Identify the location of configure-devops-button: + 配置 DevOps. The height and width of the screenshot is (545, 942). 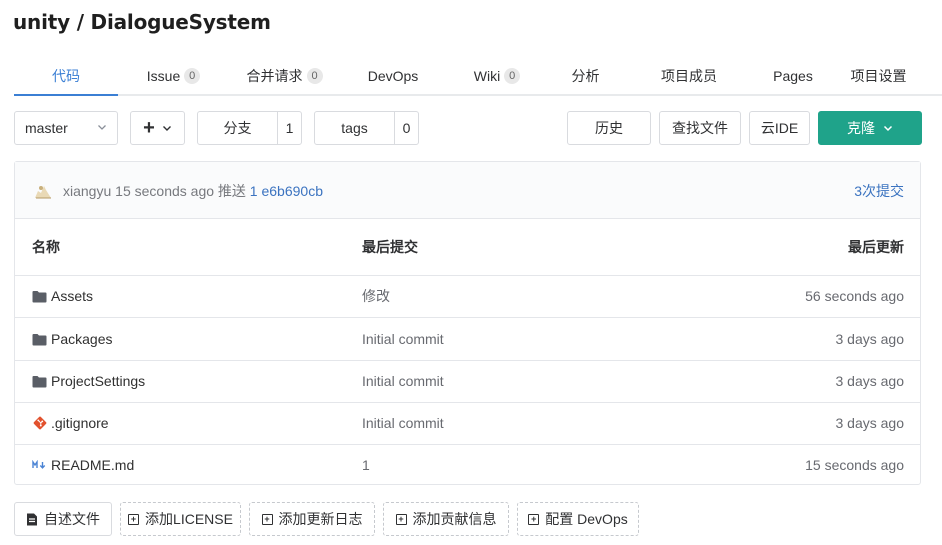
(578, 519).